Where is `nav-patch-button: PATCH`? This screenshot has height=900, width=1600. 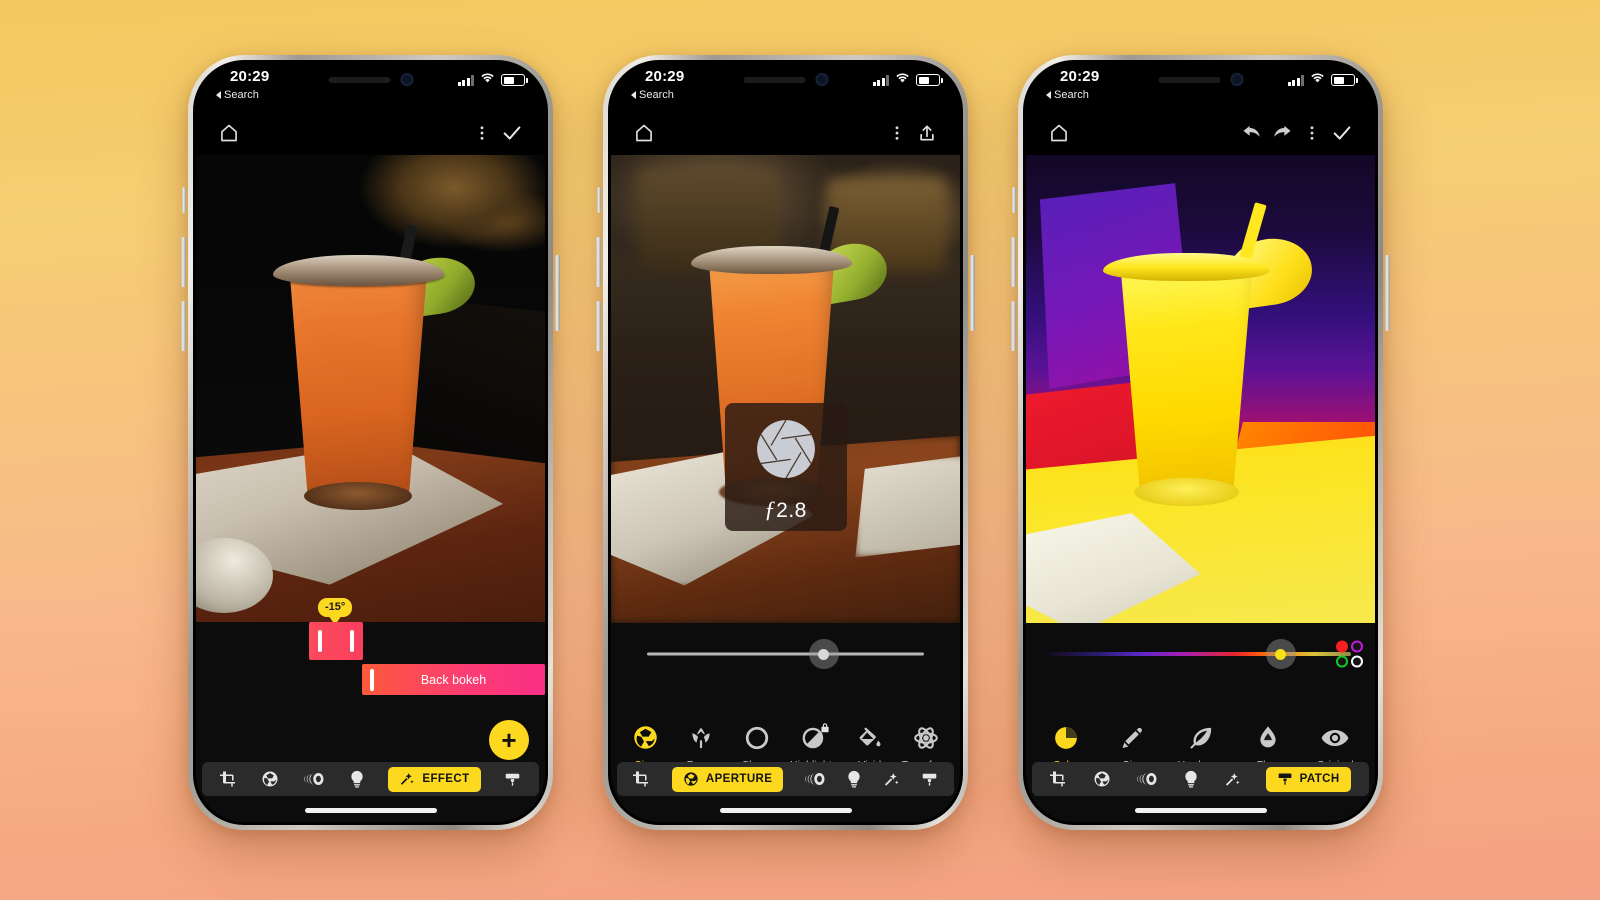 nav-patch-button: PATCH is located at coordinates (1308, 779).